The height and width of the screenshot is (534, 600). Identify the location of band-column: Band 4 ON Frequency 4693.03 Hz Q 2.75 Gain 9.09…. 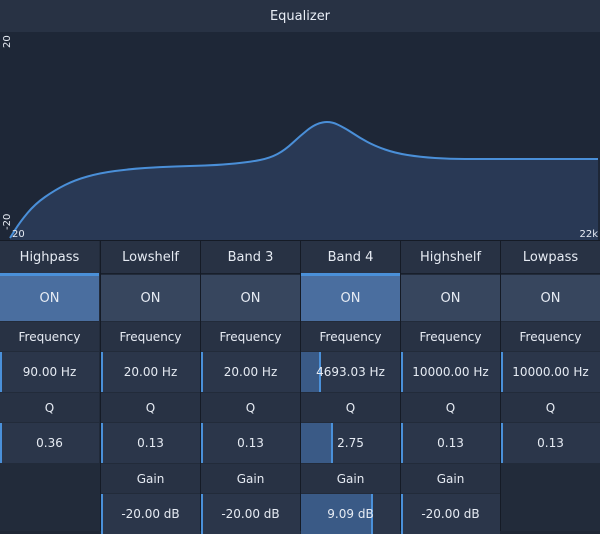
(350, 387).